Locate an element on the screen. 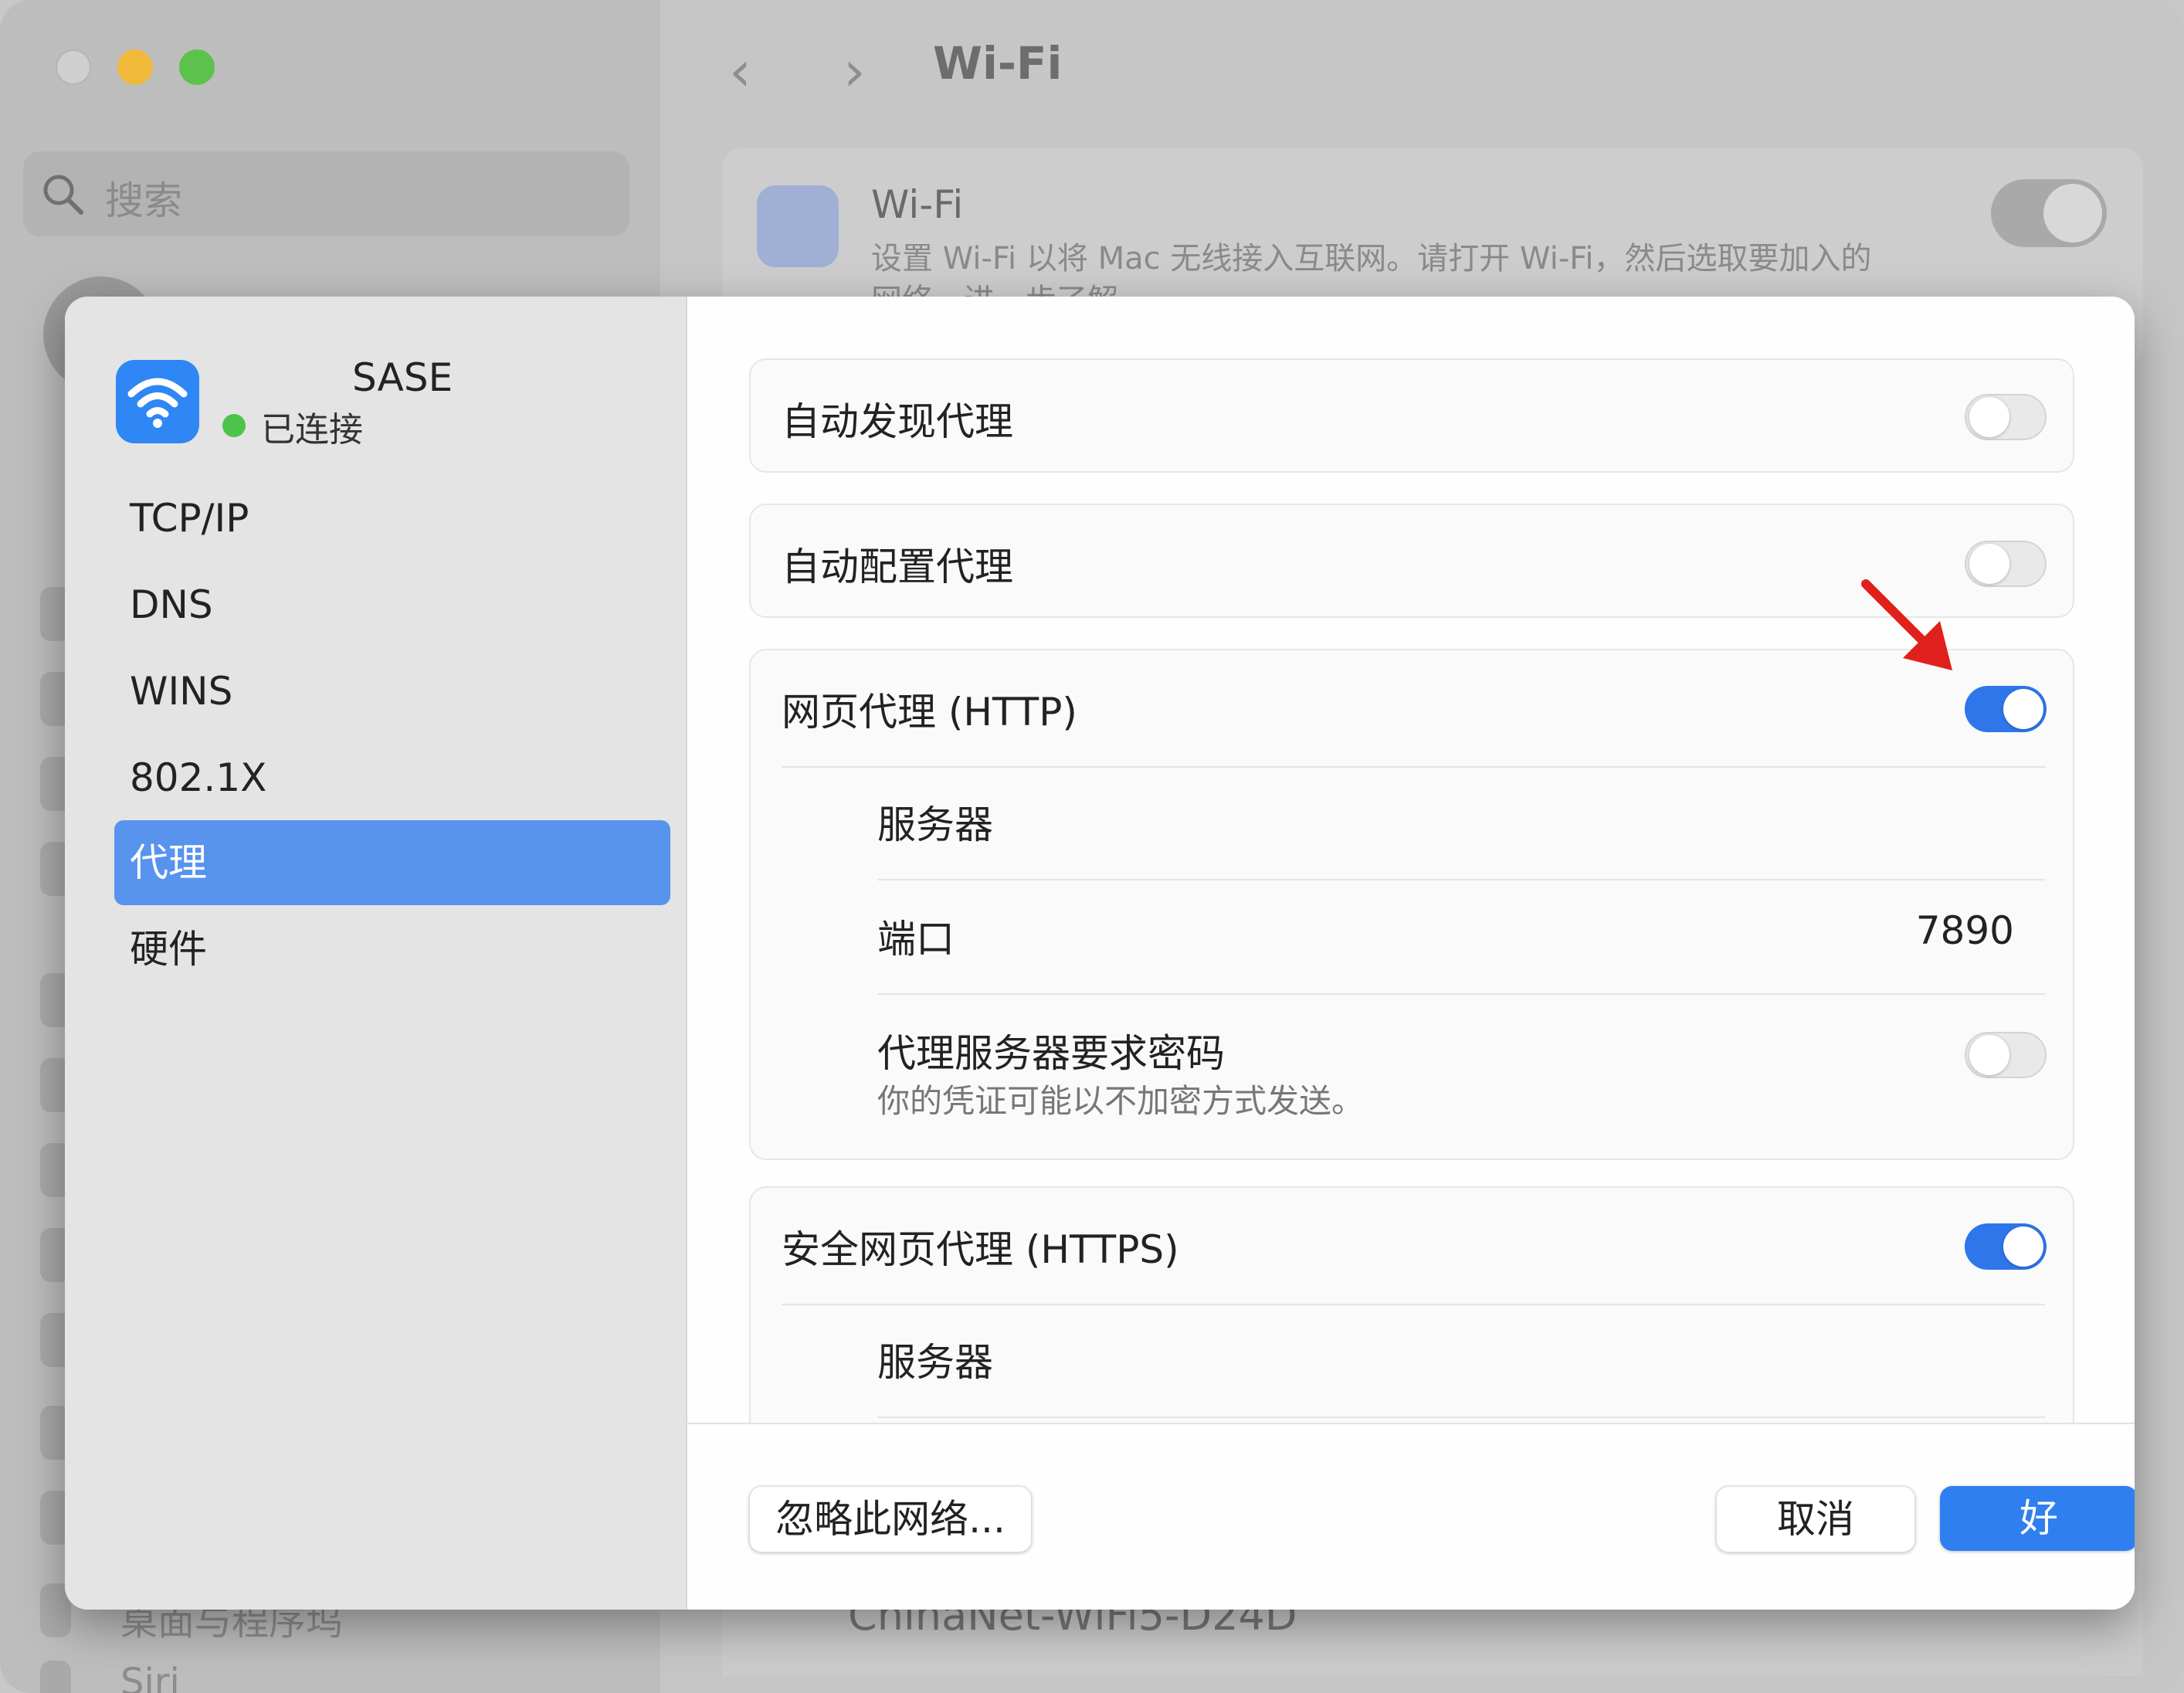 This screenshot has height=1693, width=2184. auto-config-proxy-toggle is located at coordinates (2006, 564).